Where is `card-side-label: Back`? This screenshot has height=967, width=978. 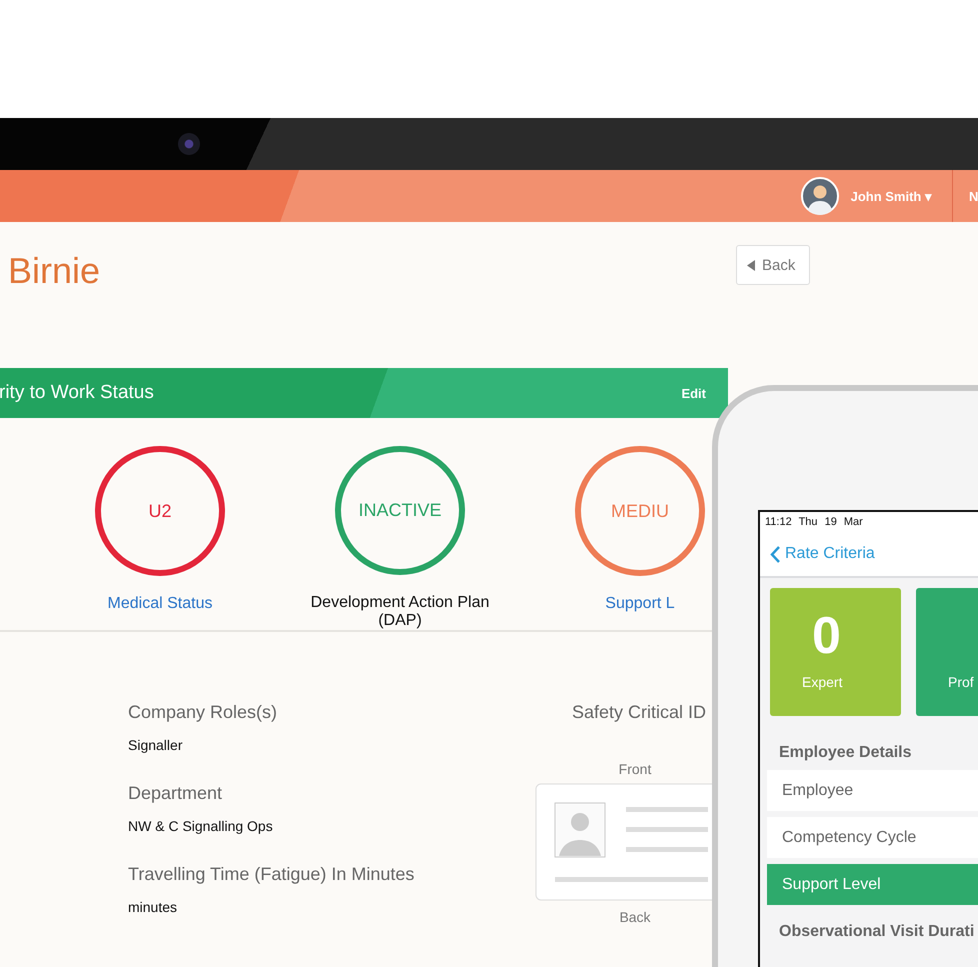 card-side-label: Back is located at coordinates (635, 917).